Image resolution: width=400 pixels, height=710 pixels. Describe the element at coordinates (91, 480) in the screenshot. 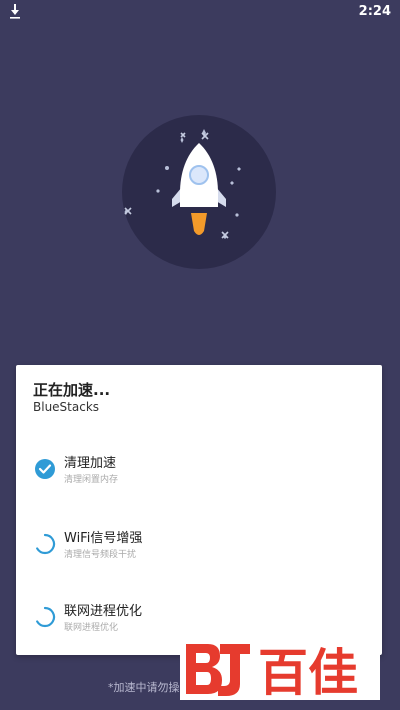

I see `task-desc: 清理闲置内存` at that location.